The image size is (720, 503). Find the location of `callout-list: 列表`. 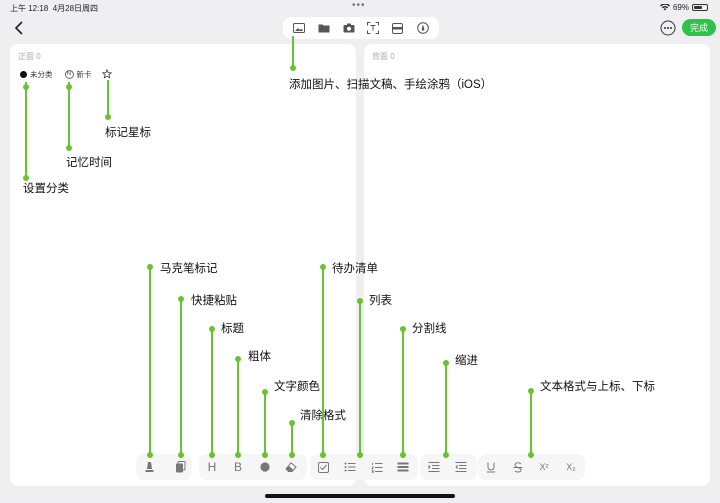

callout-list: 列表 is located at coordinates (380, 301).